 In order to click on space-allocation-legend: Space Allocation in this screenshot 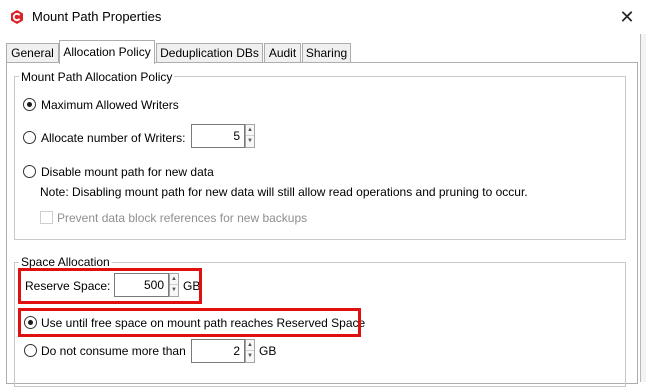, I will do `click(65, 262)`.